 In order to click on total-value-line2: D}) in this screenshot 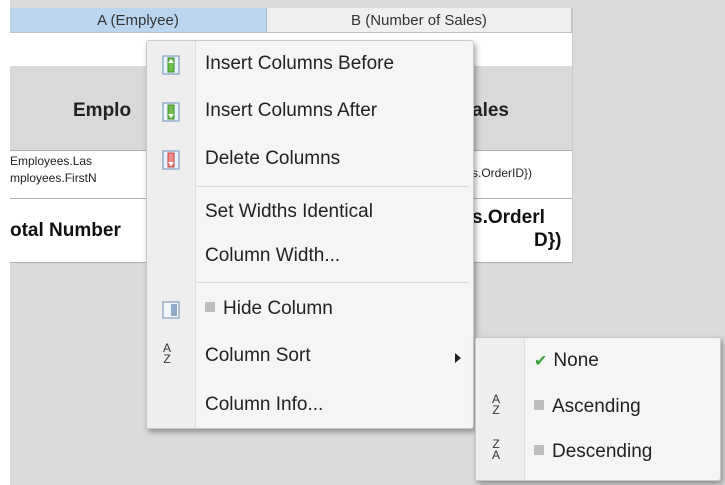, I will do `click(548, 240)`.